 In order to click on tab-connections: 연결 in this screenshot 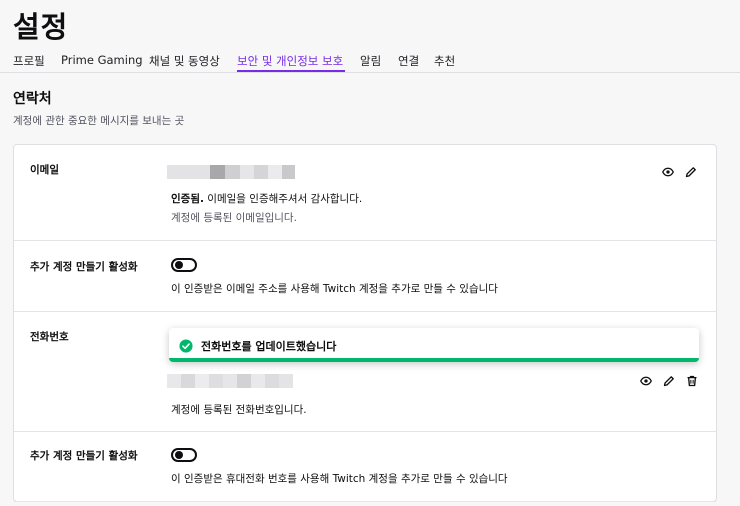, I will do `click(408, 61)`.